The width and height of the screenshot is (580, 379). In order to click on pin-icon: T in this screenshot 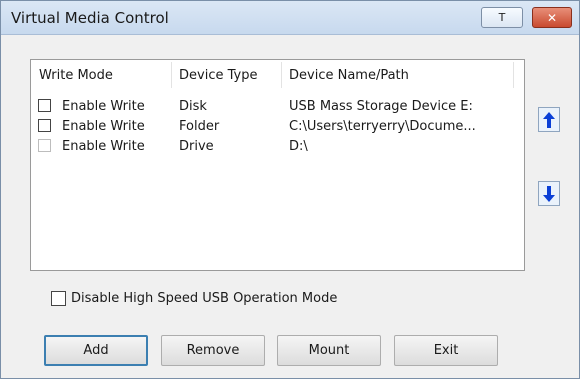, I will do `click(502, 17)`.